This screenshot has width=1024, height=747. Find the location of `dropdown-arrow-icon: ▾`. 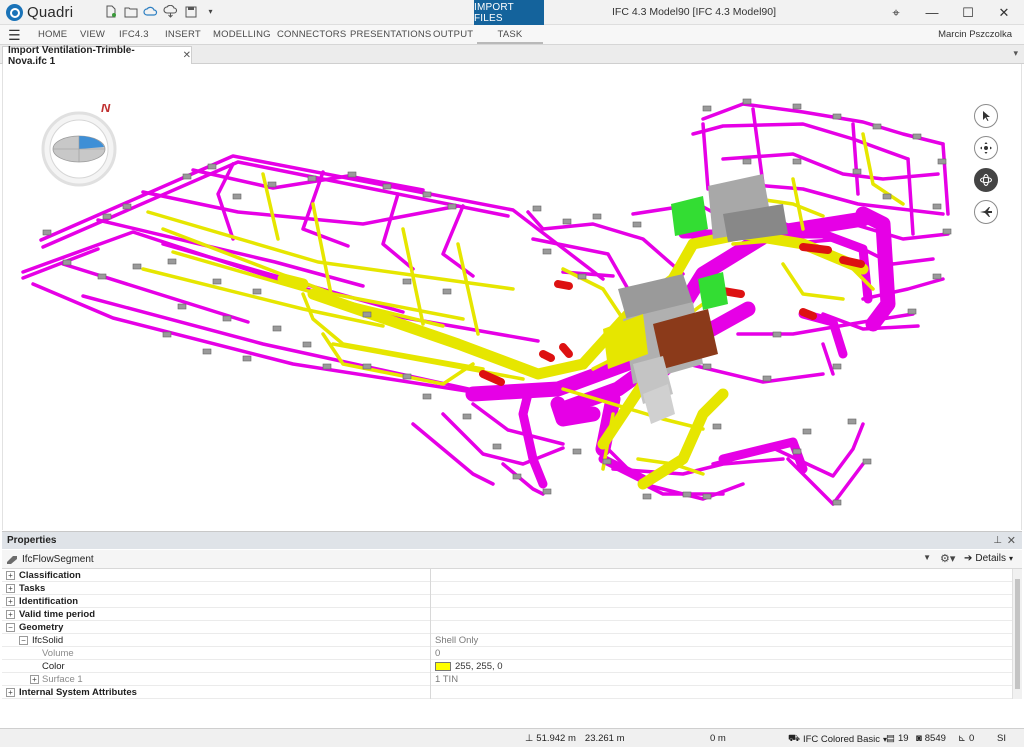

dropdown-arrow-icon: ▾ is located at coordinates (210, 11).